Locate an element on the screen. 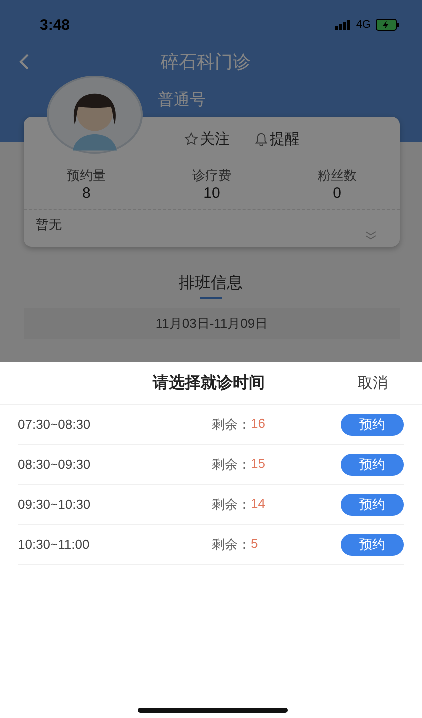 The image size is (422, 718). follow-button: 关注 is located at coordinates (207, 139).